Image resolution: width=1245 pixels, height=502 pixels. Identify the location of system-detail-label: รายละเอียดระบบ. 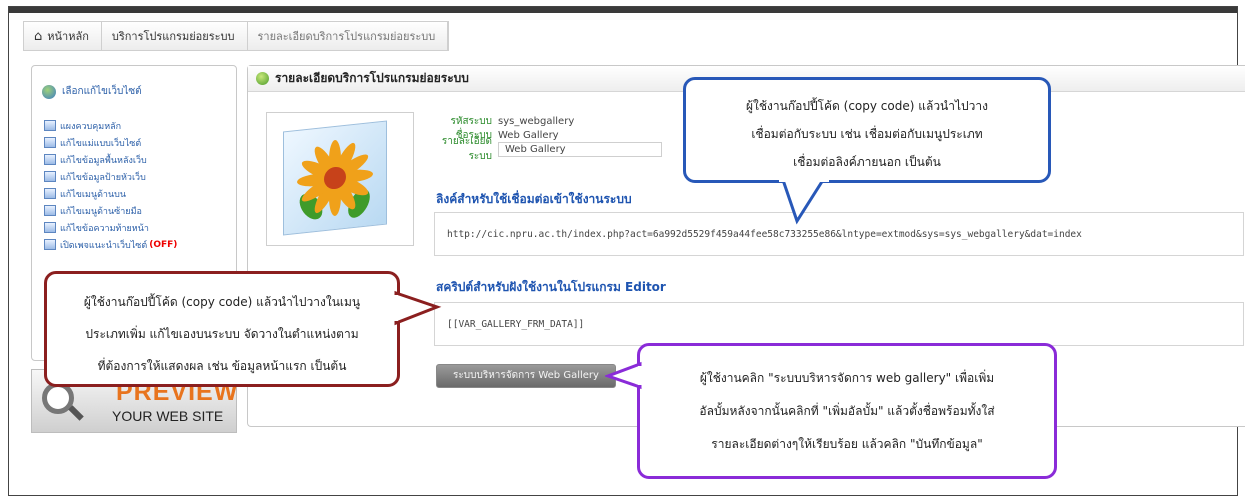
(466, 149).